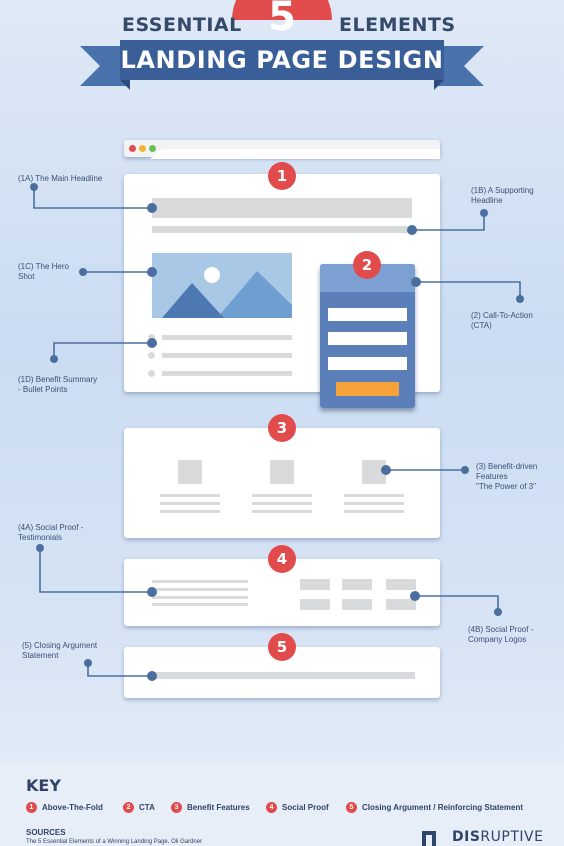 This screenshot has height=846, width=564. I want to click on label-4b-line2: Company Logos, so click(497, 639).